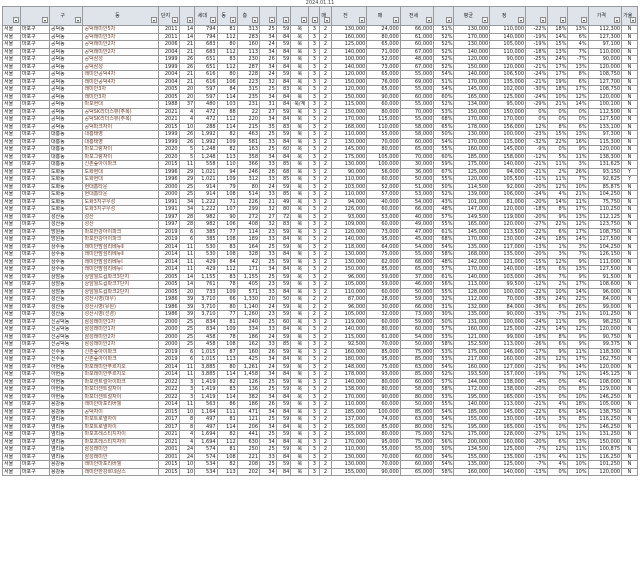  What do you see at coordinates (605, 464) in the screenshot?
I see `table-cell: 101,250` at bounding box center [605, 464].